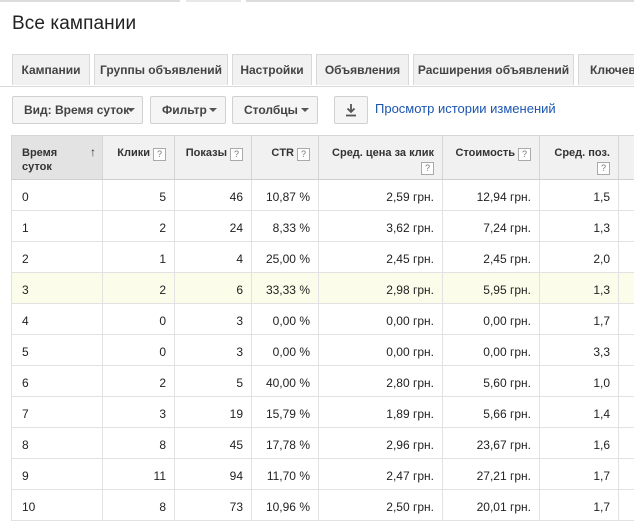 The width and height of the screenshot is (634, 522). I want to click on download-button, so click(351, 110).